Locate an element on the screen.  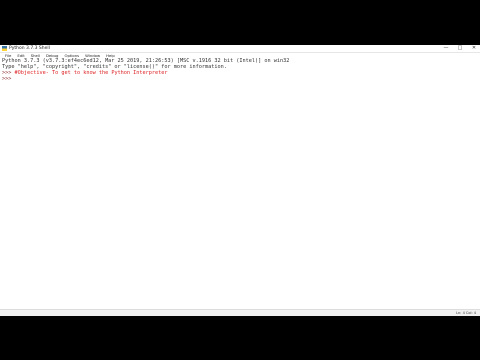
status-bar: Ln: 4 Col: 4 is located at coordinates (240, 312).